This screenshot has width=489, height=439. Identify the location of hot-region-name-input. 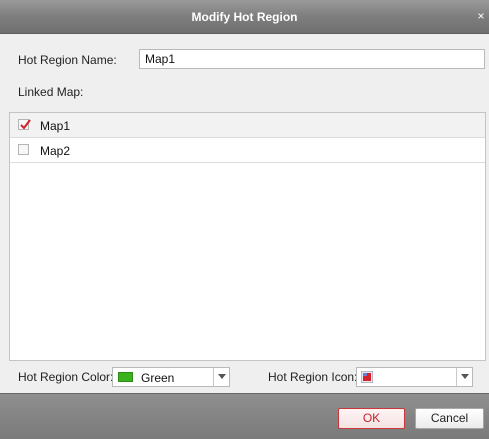
(312, 59).